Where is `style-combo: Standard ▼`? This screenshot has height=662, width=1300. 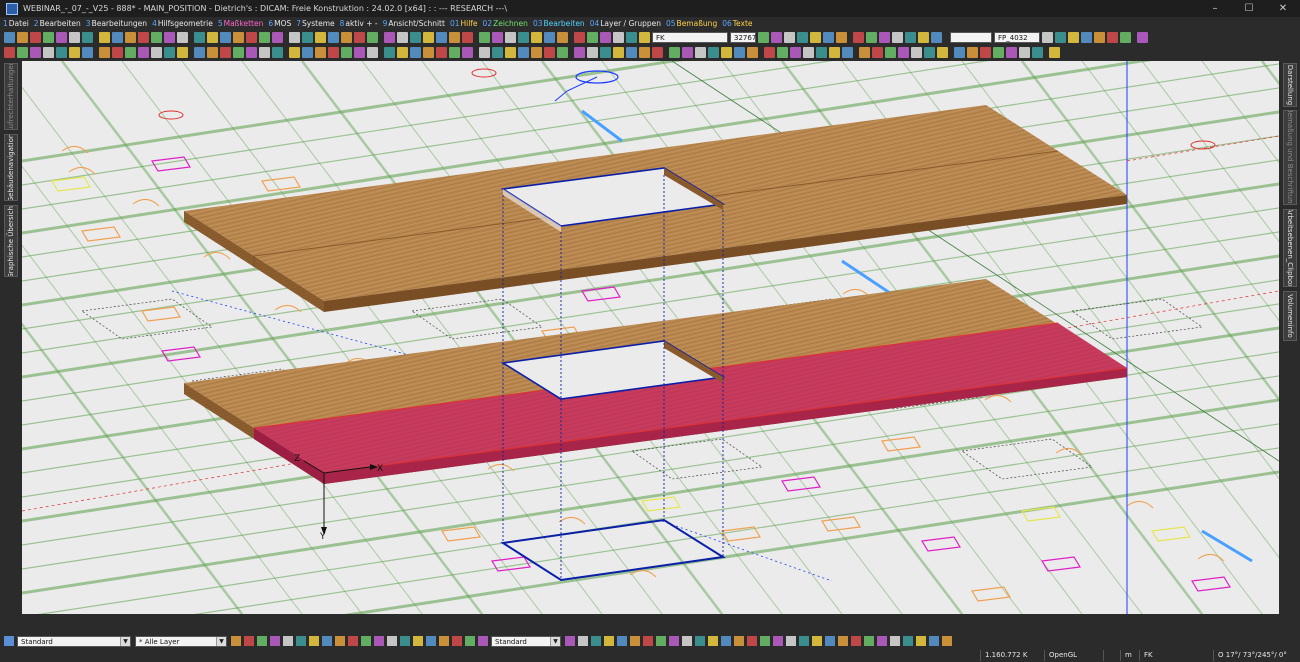 style-combo: Standard ▼ is located at coordinates (74, 641).